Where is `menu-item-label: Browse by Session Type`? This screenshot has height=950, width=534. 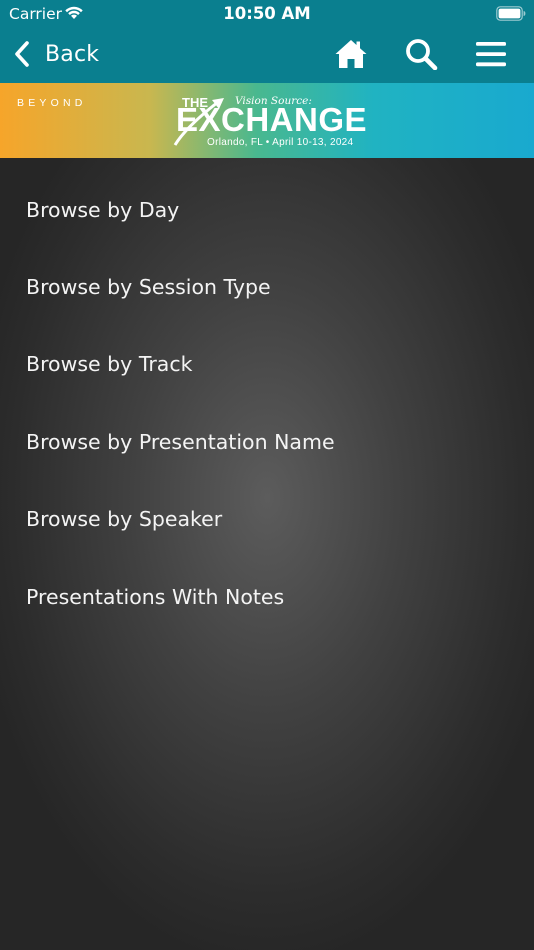
menu-item-label: Browse by Session Type is located at coordinates (148, 287).